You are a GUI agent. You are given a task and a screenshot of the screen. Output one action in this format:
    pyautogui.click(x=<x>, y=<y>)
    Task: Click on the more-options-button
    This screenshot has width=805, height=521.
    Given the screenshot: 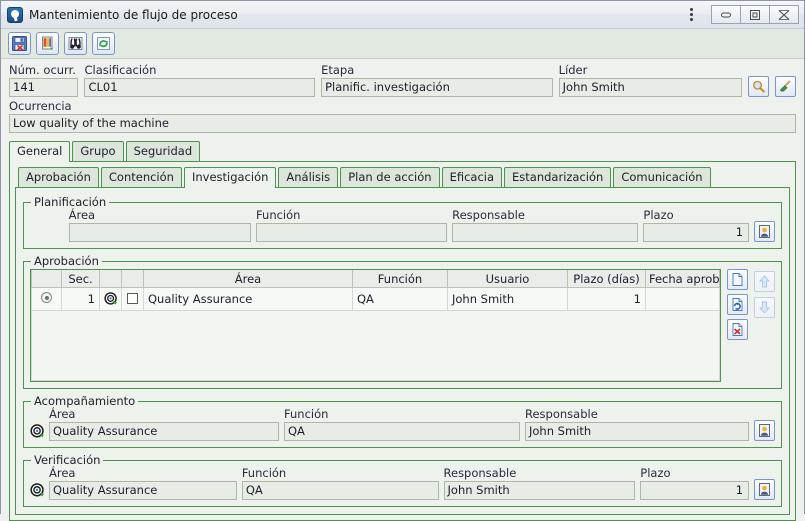 What is the action you would take?
    pyautogui.click(x=691, y=15)
    